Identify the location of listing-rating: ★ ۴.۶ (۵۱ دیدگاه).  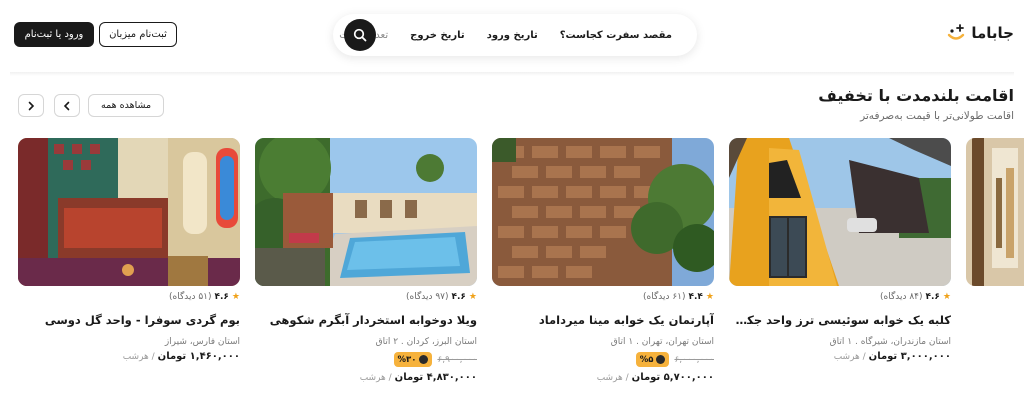
(204, 297).